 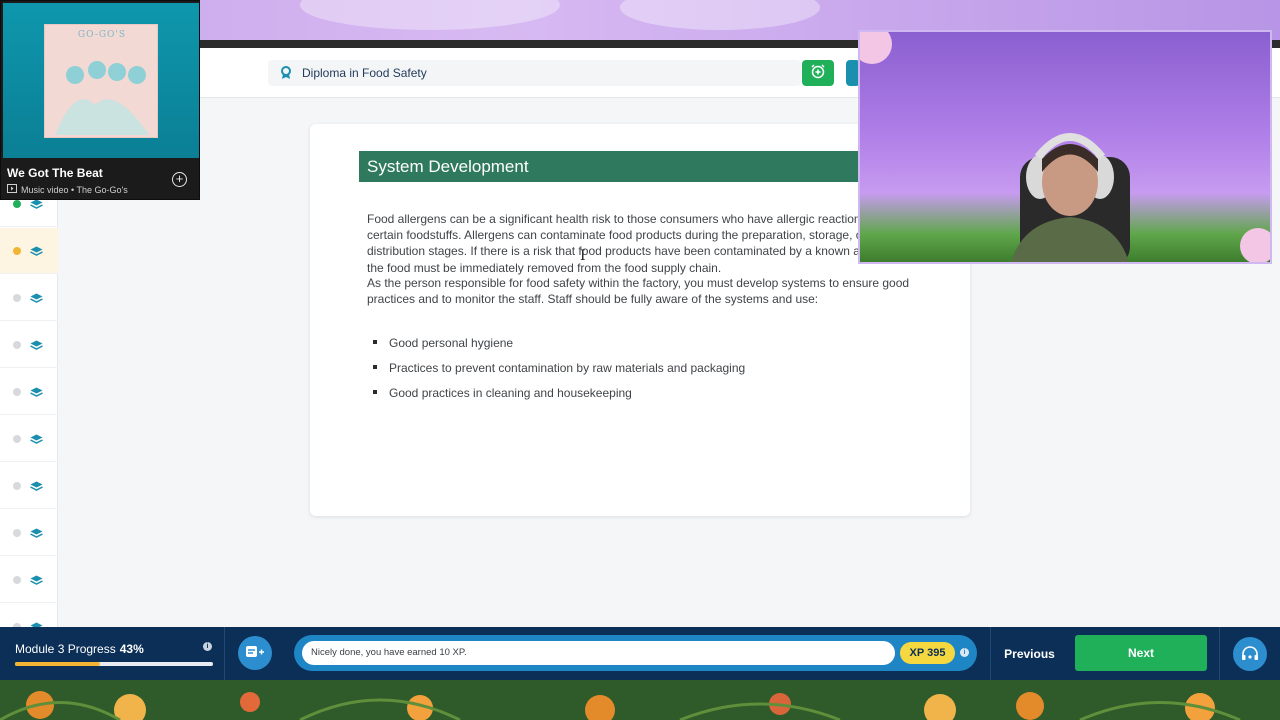 I want to click on video-meta: Music video • The Go-Go's, so click(x=67, y=189).